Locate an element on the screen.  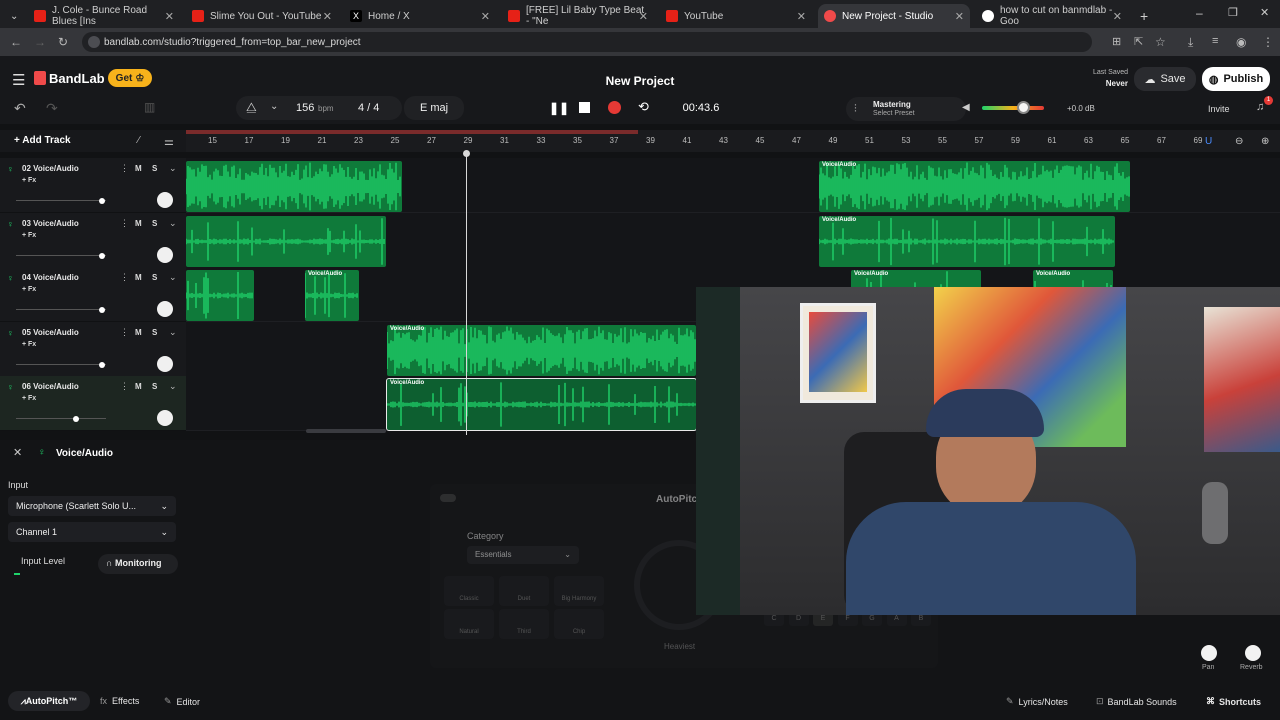
add-track-button: + Add Track is located at coordinates (42, 140).